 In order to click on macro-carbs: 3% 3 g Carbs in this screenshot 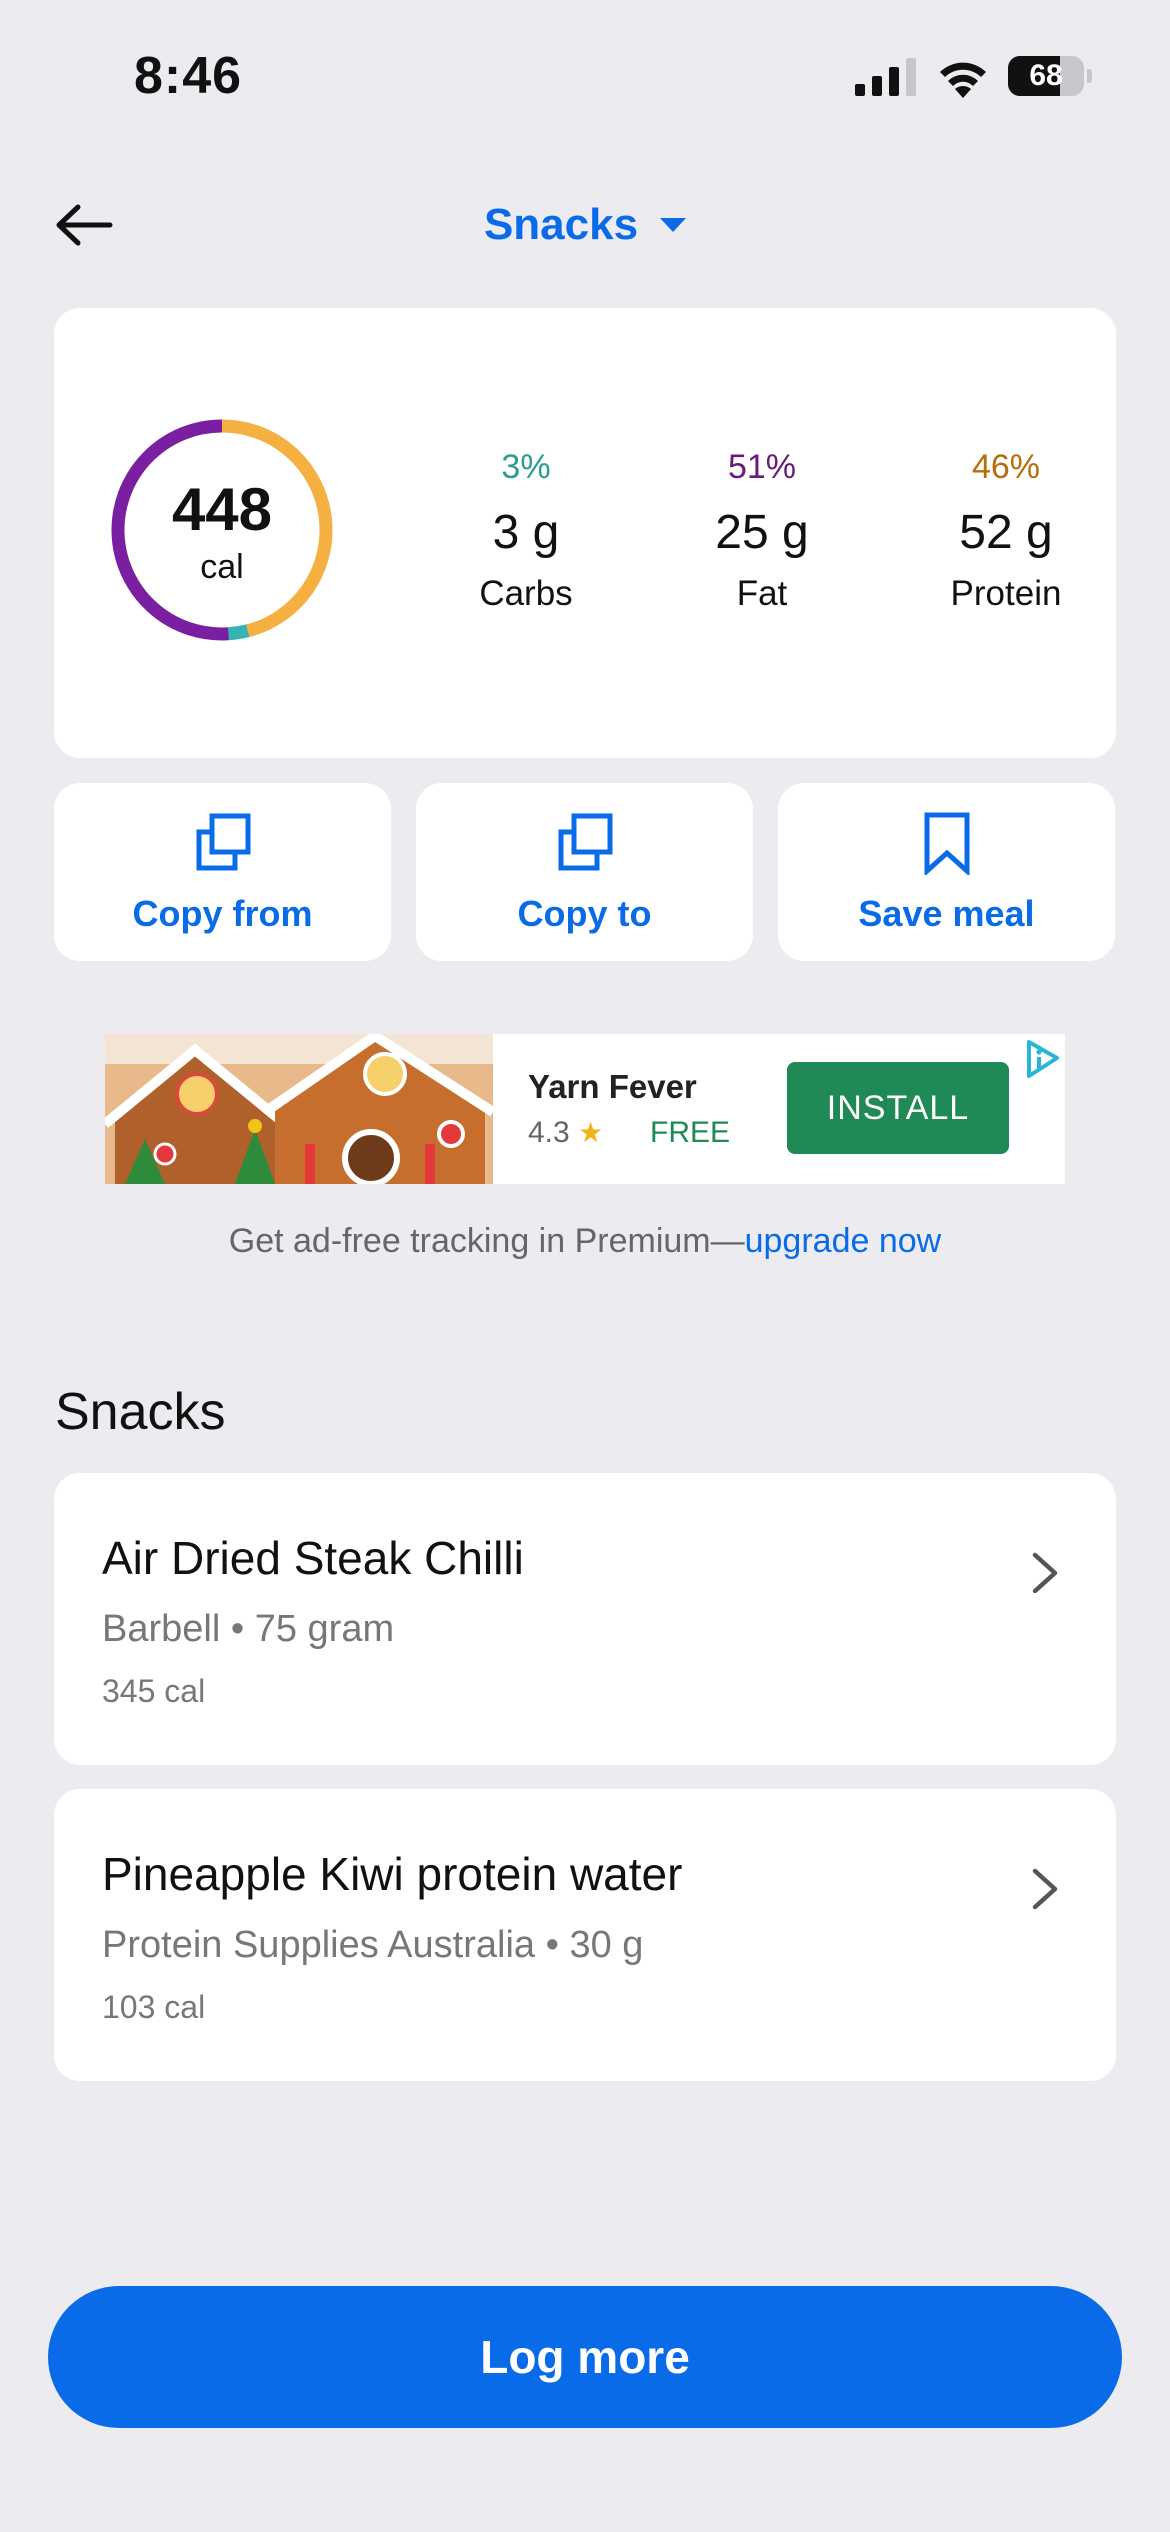, I will do `click(526, 531)`.